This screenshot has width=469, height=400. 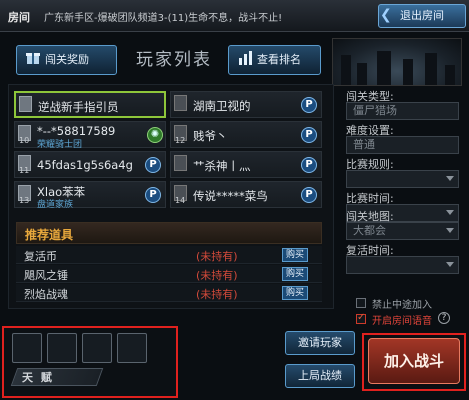 I want to click on recommend-item-row: 烈焰战魂 (未持有) 购买, so click(x=169, y=293).